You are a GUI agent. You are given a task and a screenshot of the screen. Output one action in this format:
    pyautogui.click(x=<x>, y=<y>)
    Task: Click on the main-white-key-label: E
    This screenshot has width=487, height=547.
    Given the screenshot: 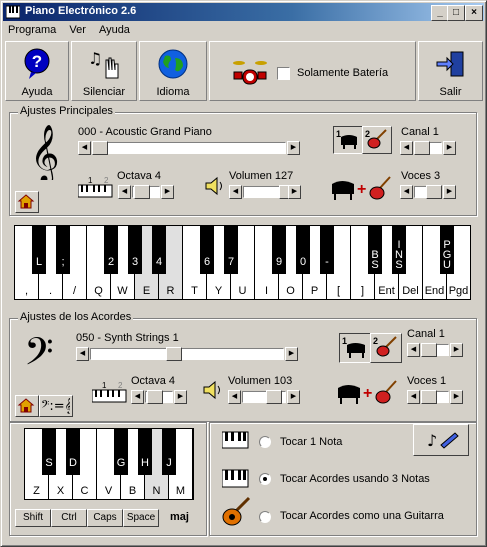 What is the action you would take?
    pyautogui.click(x=146, y=291)
    